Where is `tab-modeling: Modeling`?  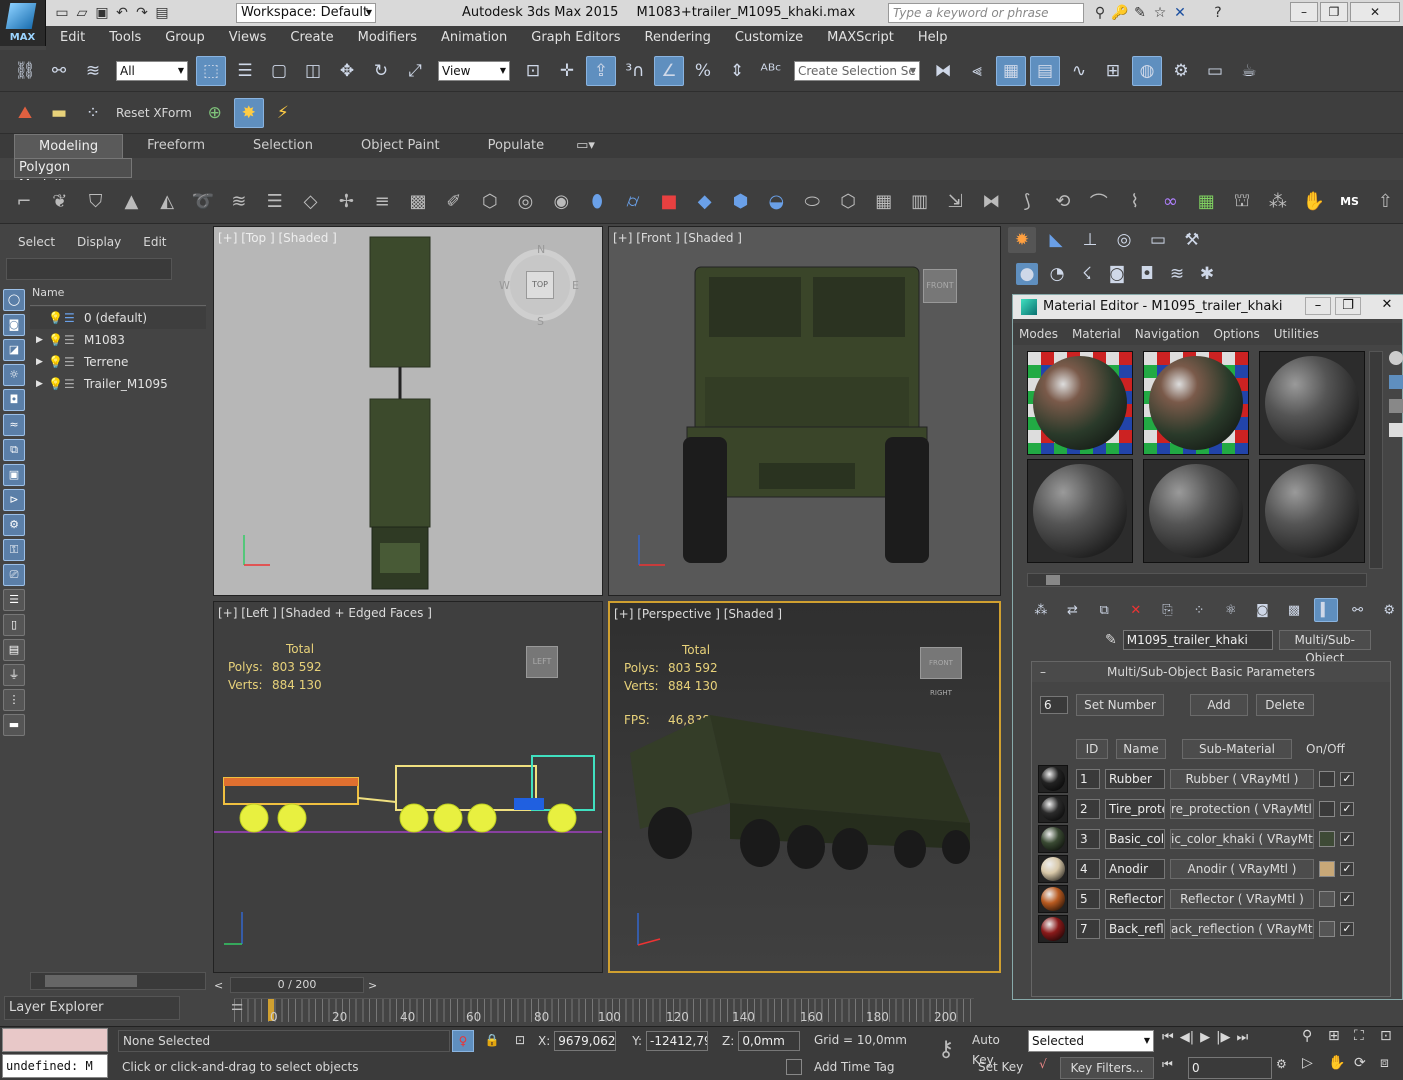
tab-modeling: Modeling is located at coordinates (69, 146).